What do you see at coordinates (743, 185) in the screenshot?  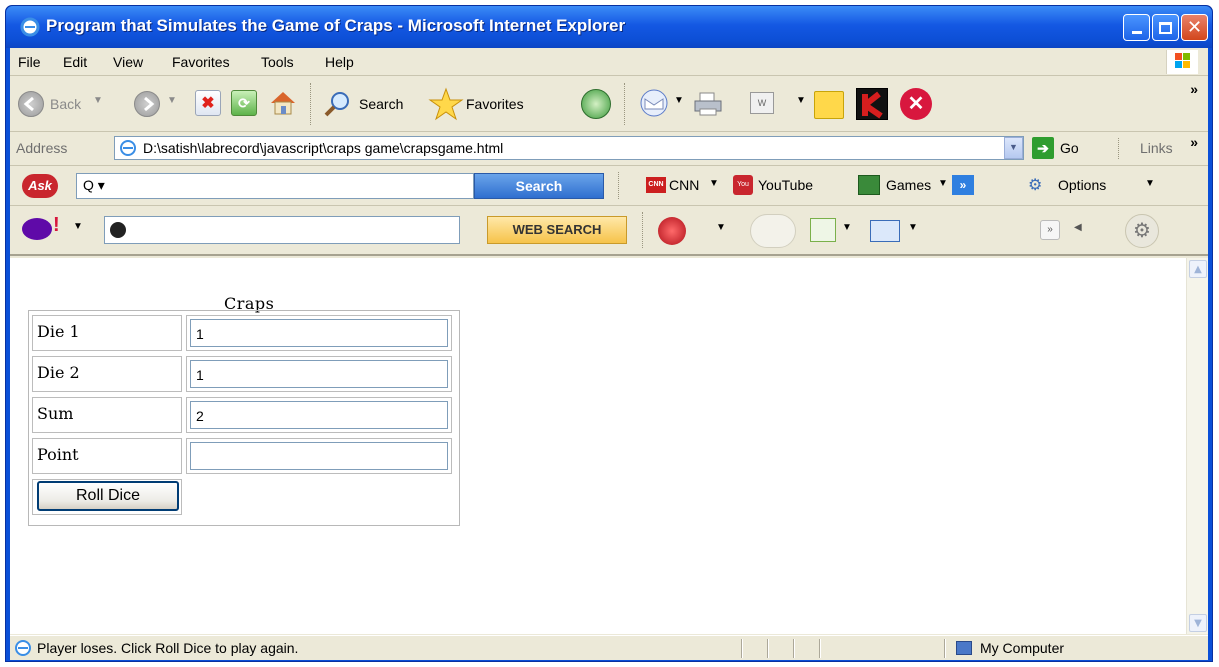 I see `youtube-icon: You` at bounding box center [743, 185].